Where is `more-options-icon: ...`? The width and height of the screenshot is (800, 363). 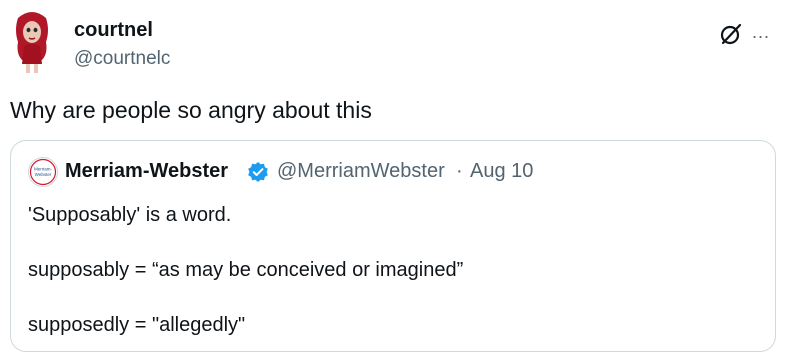 more-options-icon: ... is located at coordinates (761, 32).